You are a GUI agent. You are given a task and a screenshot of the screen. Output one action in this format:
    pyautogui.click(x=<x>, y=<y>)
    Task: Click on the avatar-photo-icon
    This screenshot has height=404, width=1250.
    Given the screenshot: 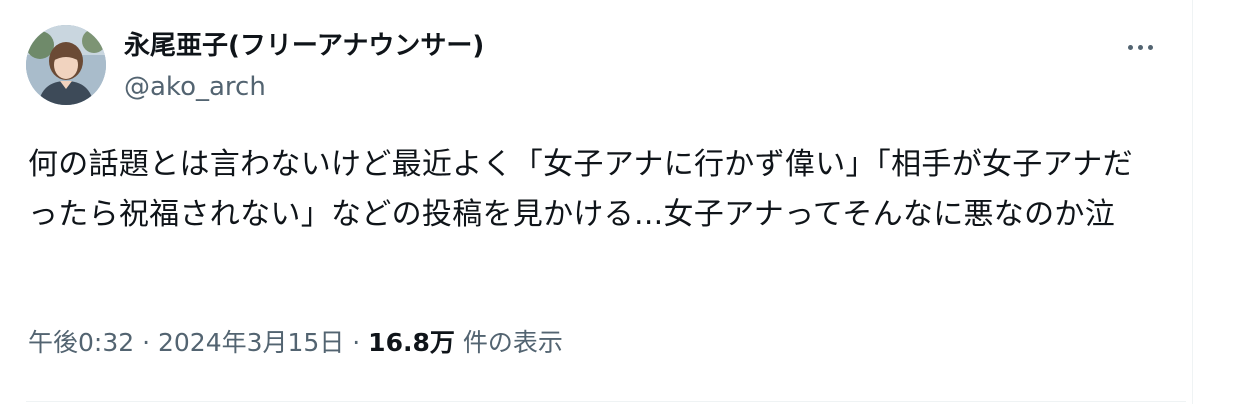 What is the action you would take?
    pyautogui.click(x=66, y=65)
    